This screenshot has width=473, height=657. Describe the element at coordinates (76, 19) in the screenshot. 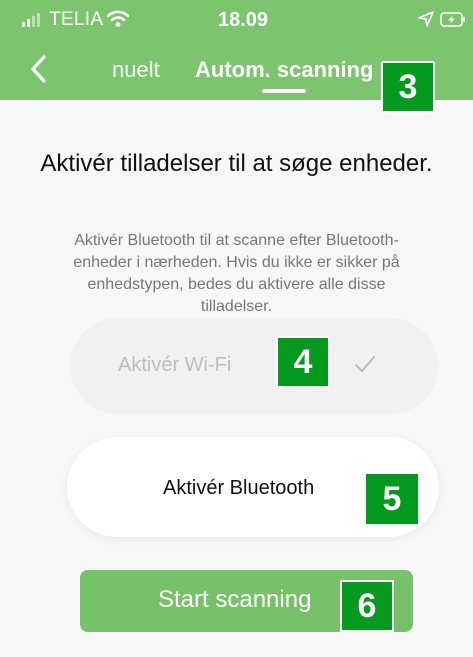

I see `carrier-name: TELIA` at that location.